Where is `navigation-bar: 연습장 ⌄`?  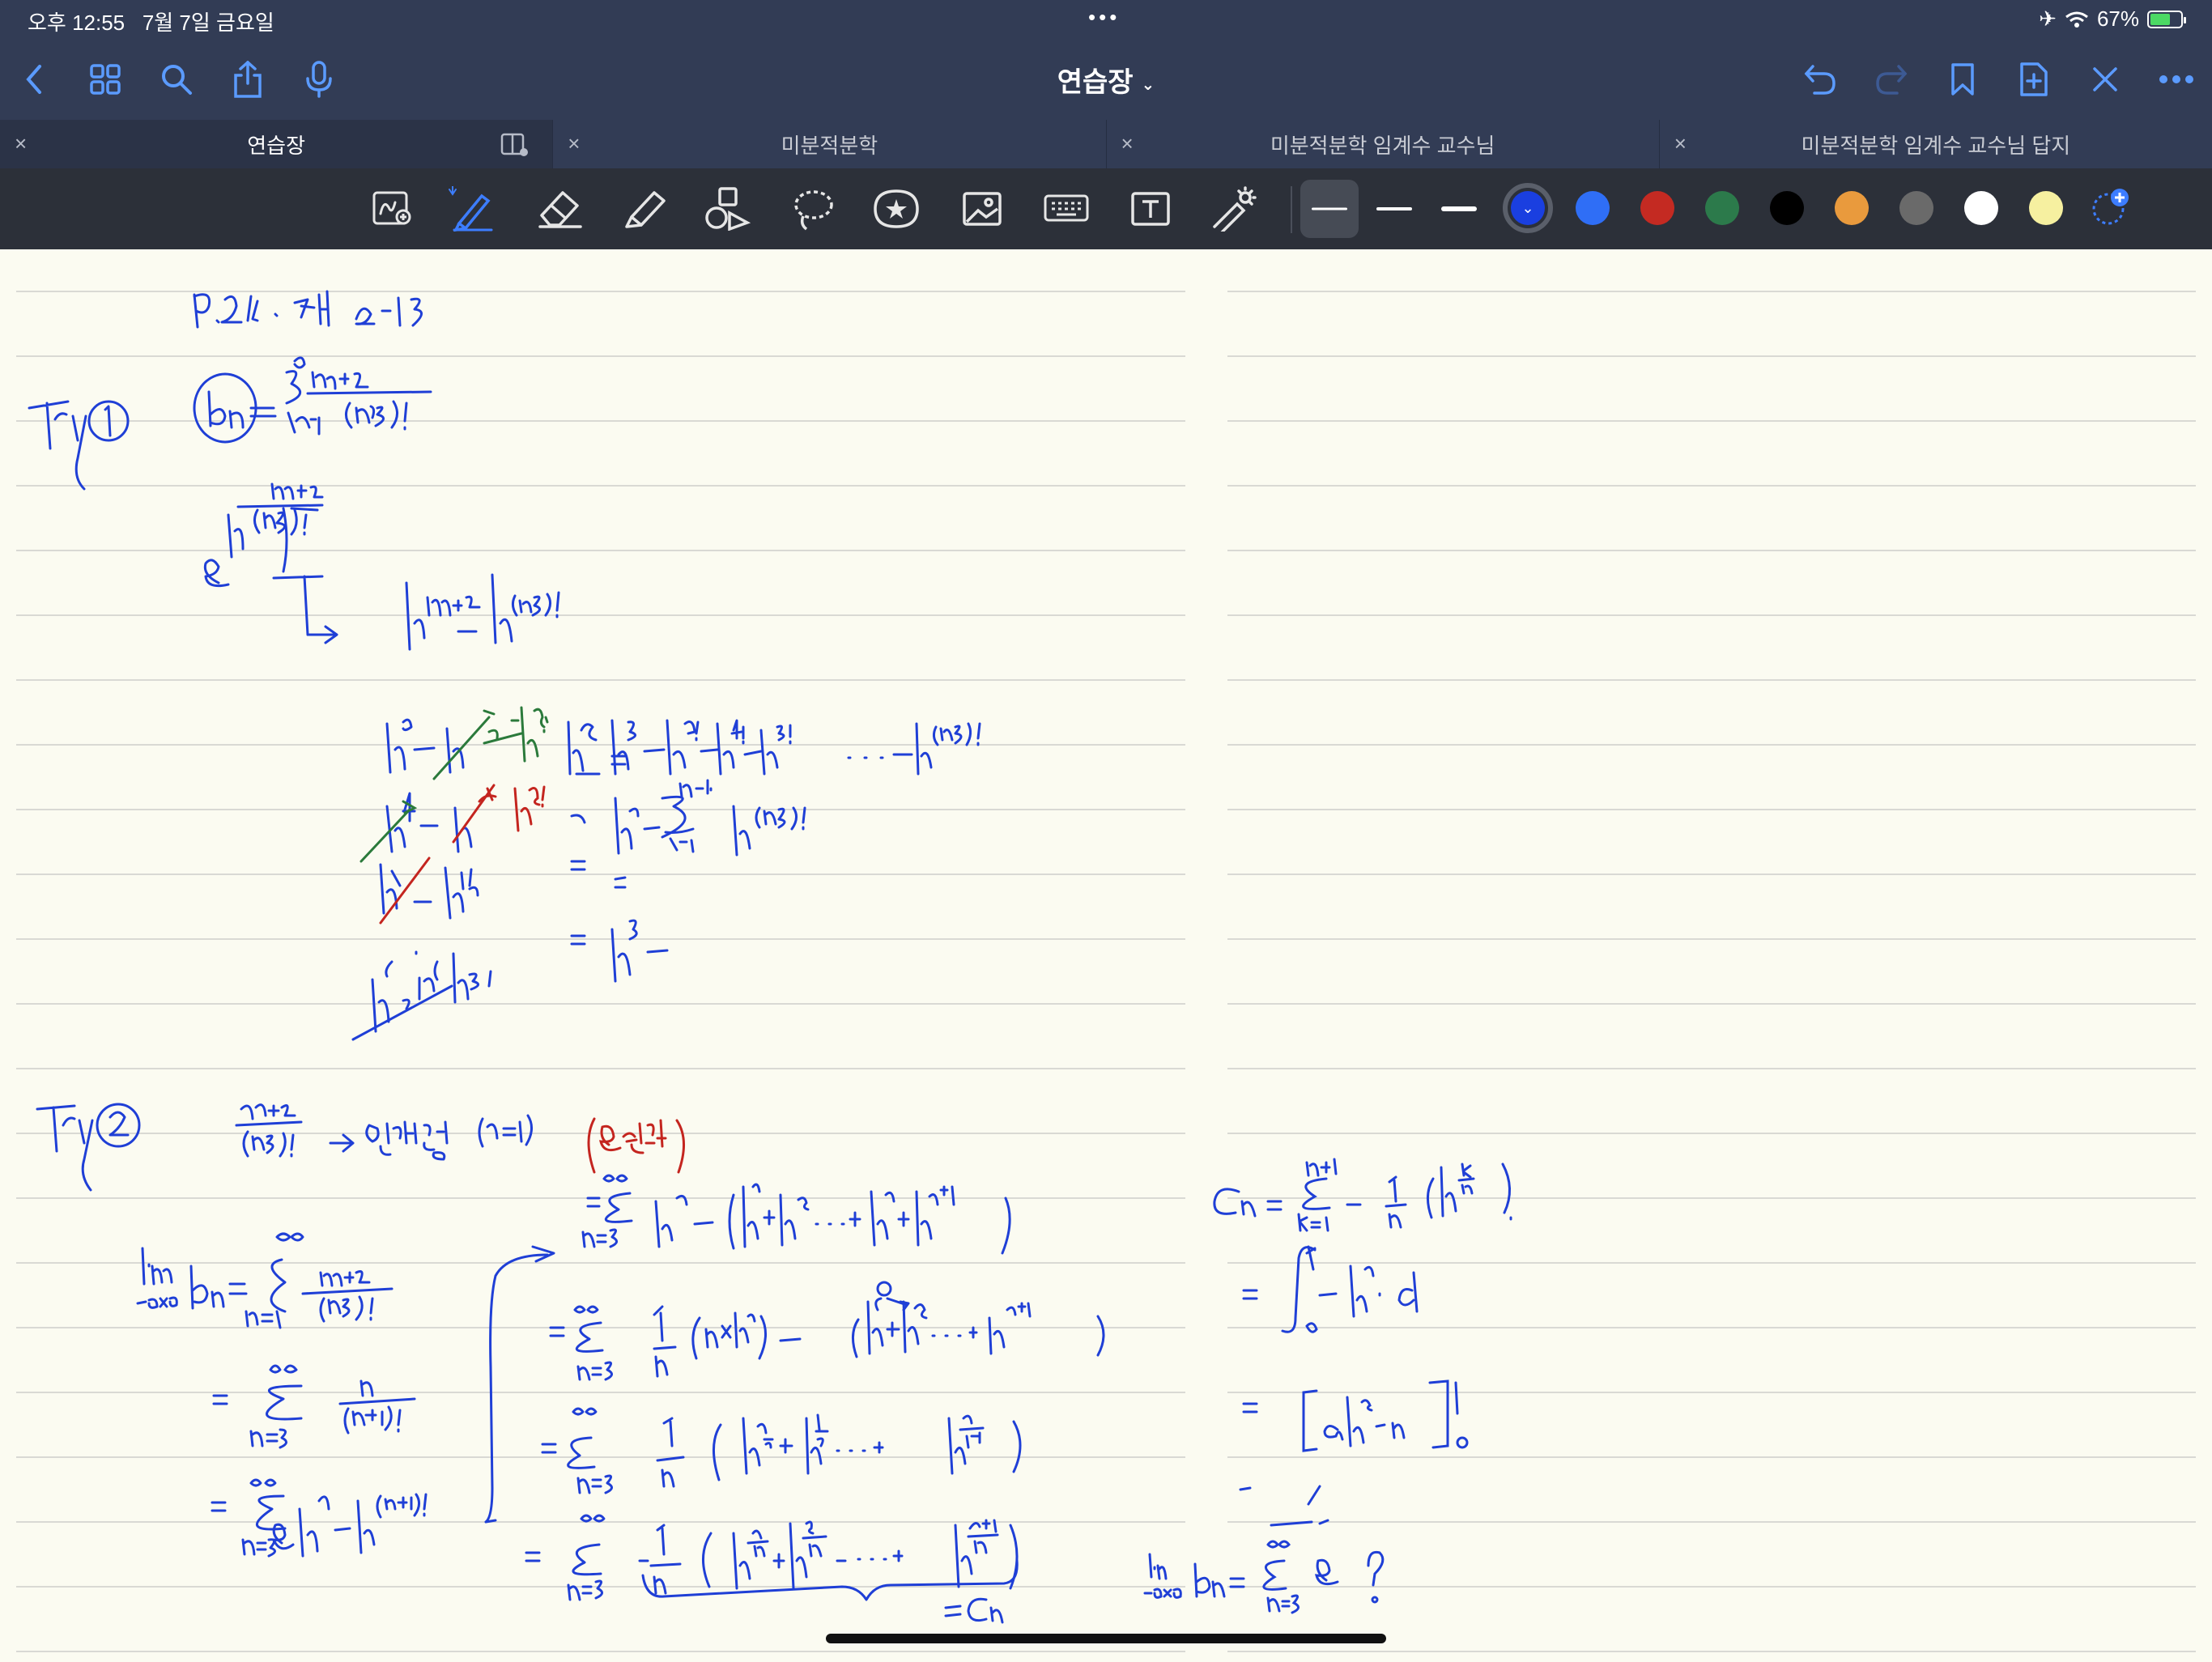
navigation-bar: 연습장 ⌄ is located at coordinates (1106, 79).